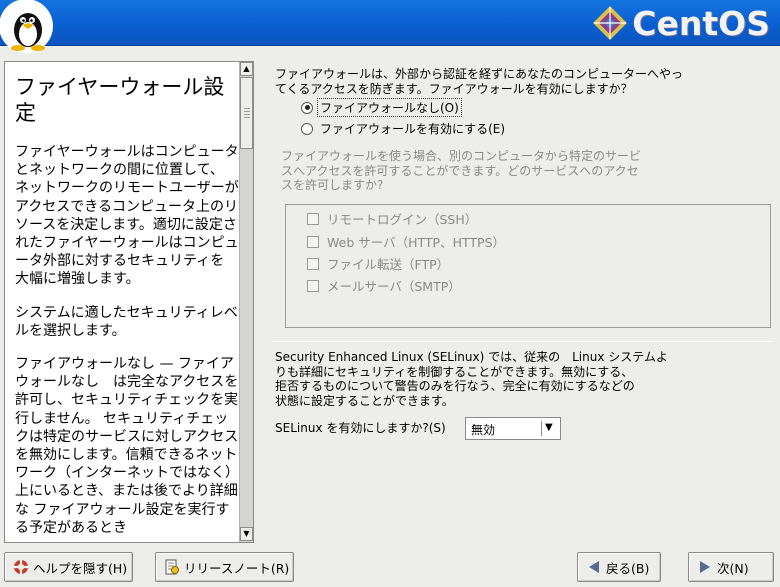 Image resolution: width=780 pixels, height=587 pixels. I want to click on tux-penguin-icon, so click(26, 26).